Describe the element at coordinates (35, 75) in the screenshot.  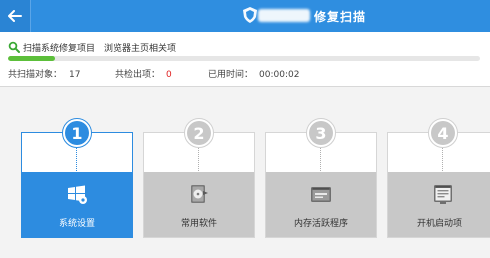
I see `scanned-label: 共扫描对象：` at that location.